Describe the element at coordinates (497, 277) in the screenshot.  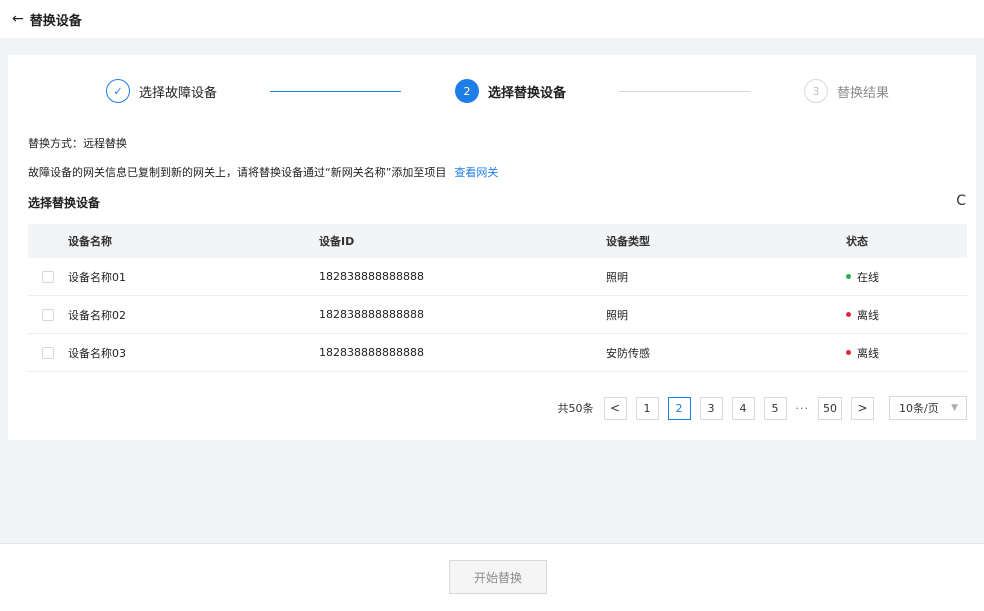
I see `table-row: 设备名称01 182838888888888 照明 在线` at that location.